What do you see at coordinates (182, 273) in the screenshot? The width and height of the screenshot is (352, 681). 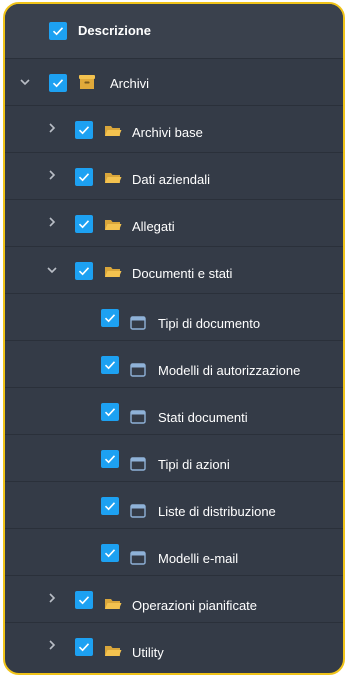 I see `tree-label: Documenti e stati` at bounding box center [182, 273].